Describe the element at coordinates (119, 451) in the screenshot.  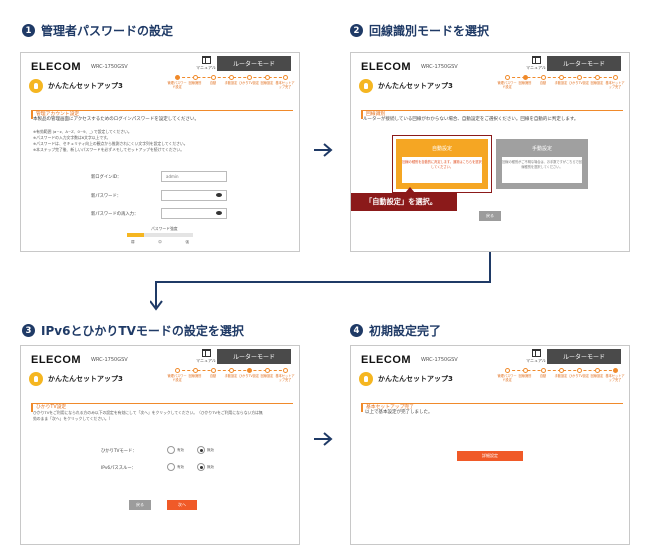
I see `tv-mode-label: ひかりTVモード：` at that location.